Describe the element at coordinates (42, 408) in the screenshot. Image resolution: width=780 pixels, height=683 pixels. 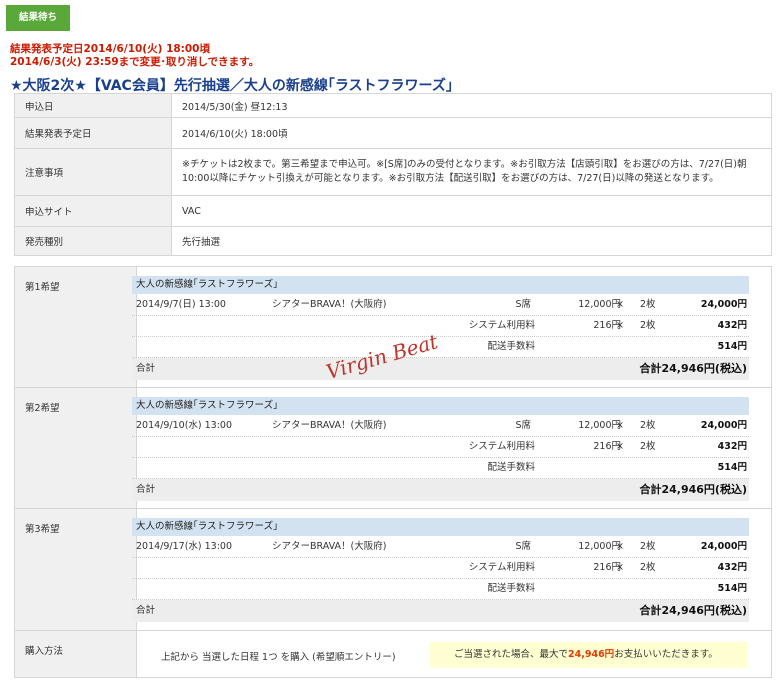
I see `choice-label: 第2希望` at that location.